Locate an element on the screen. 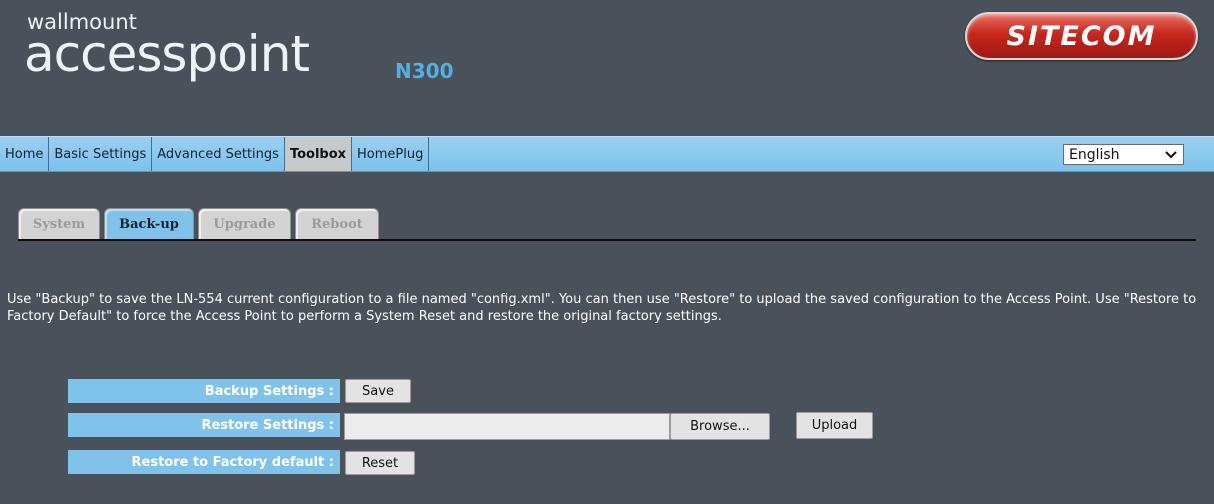 This screenshot has height=504, width=1214. toolbox-tabs: System Back-up Upgrade Reboot is located at coordinates (200, 224).